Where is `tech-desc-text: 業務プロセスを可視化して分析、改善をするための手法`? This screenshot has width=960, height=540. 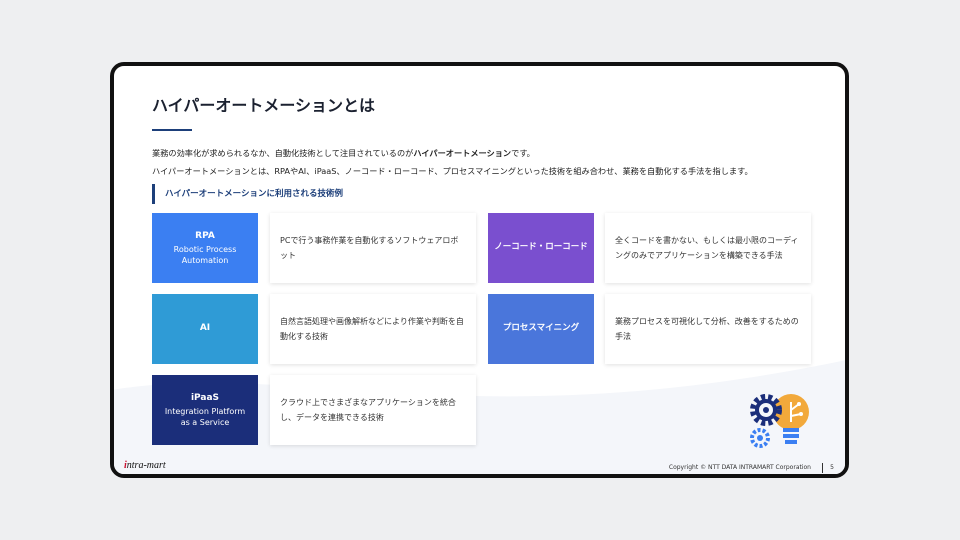
tech-desc-text: 業務プロセスを可視化して分析、改善をするための手法 is located at coordinates (707, 329).